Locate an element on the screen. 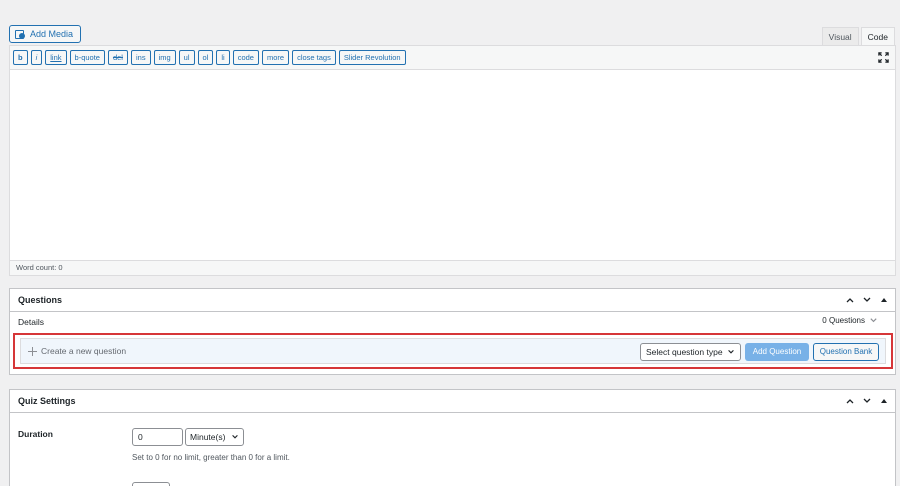  qt-italic-button: i is located at coordinates (36, 57).